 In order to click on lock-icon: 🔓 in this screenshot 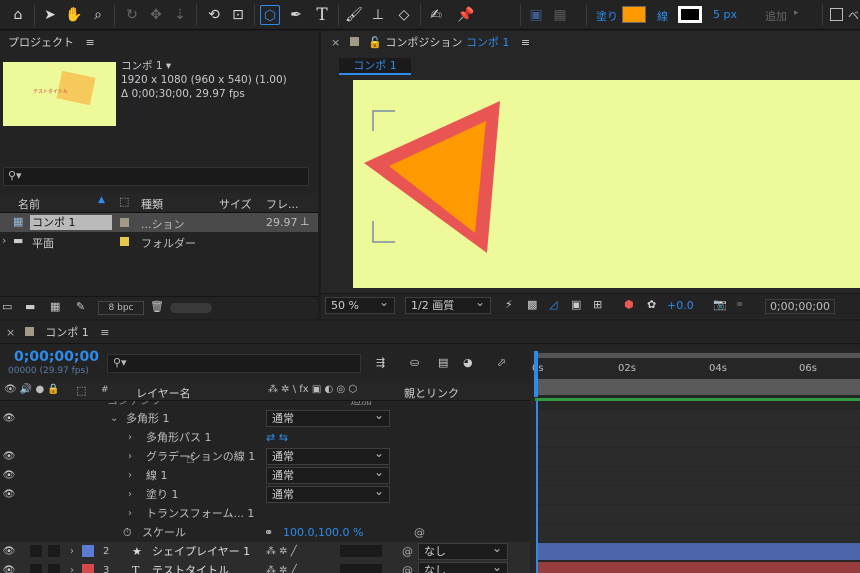, I will do `click(375, 42)`.